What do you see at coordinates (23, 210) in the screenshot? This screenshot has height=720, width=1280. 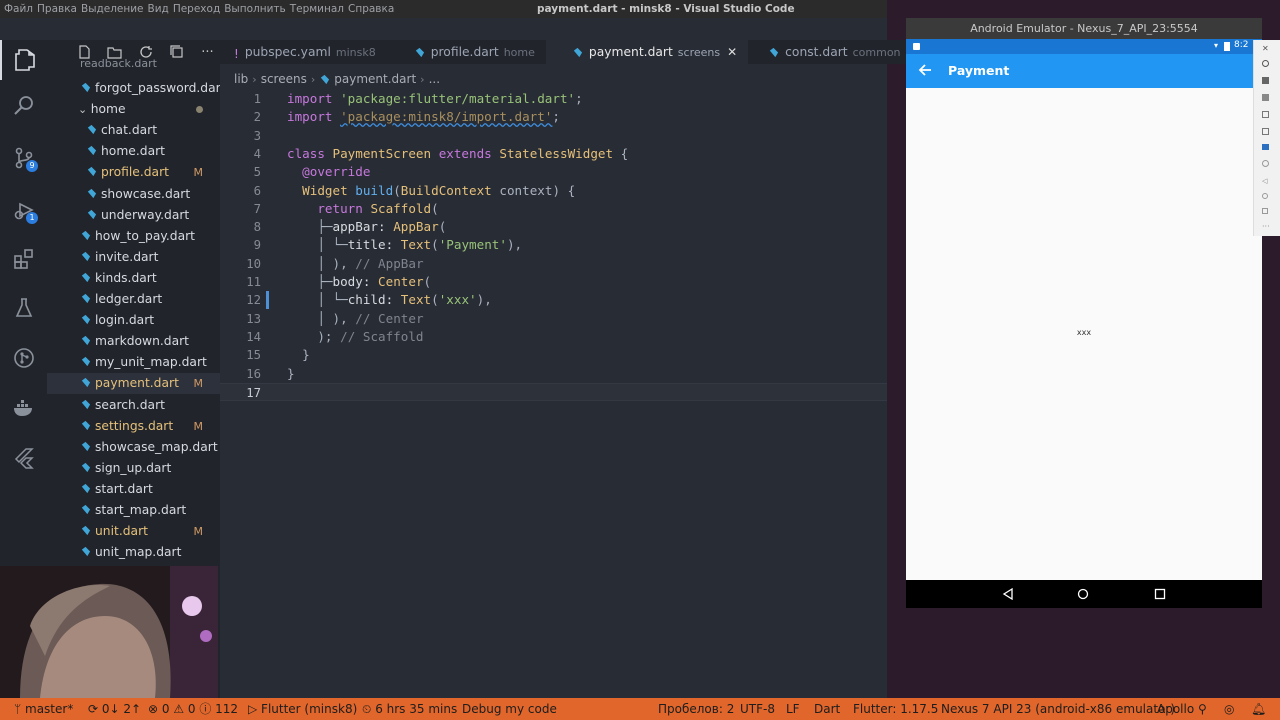 I see `debug-button: 1` at bounding box center [23, 210].